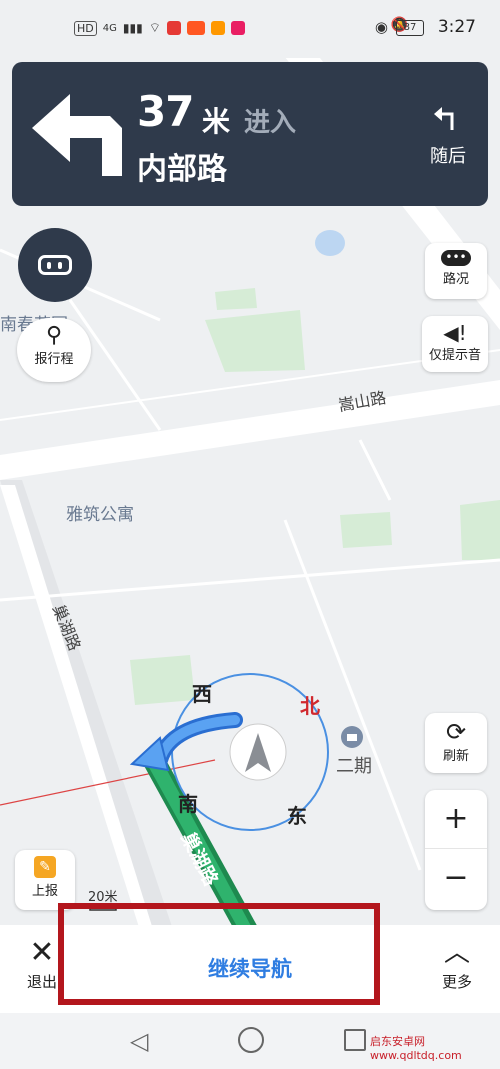 This screenshot has width=500, height=1069. I want to click on speaker-icon: ◀!, so click(455, 333).